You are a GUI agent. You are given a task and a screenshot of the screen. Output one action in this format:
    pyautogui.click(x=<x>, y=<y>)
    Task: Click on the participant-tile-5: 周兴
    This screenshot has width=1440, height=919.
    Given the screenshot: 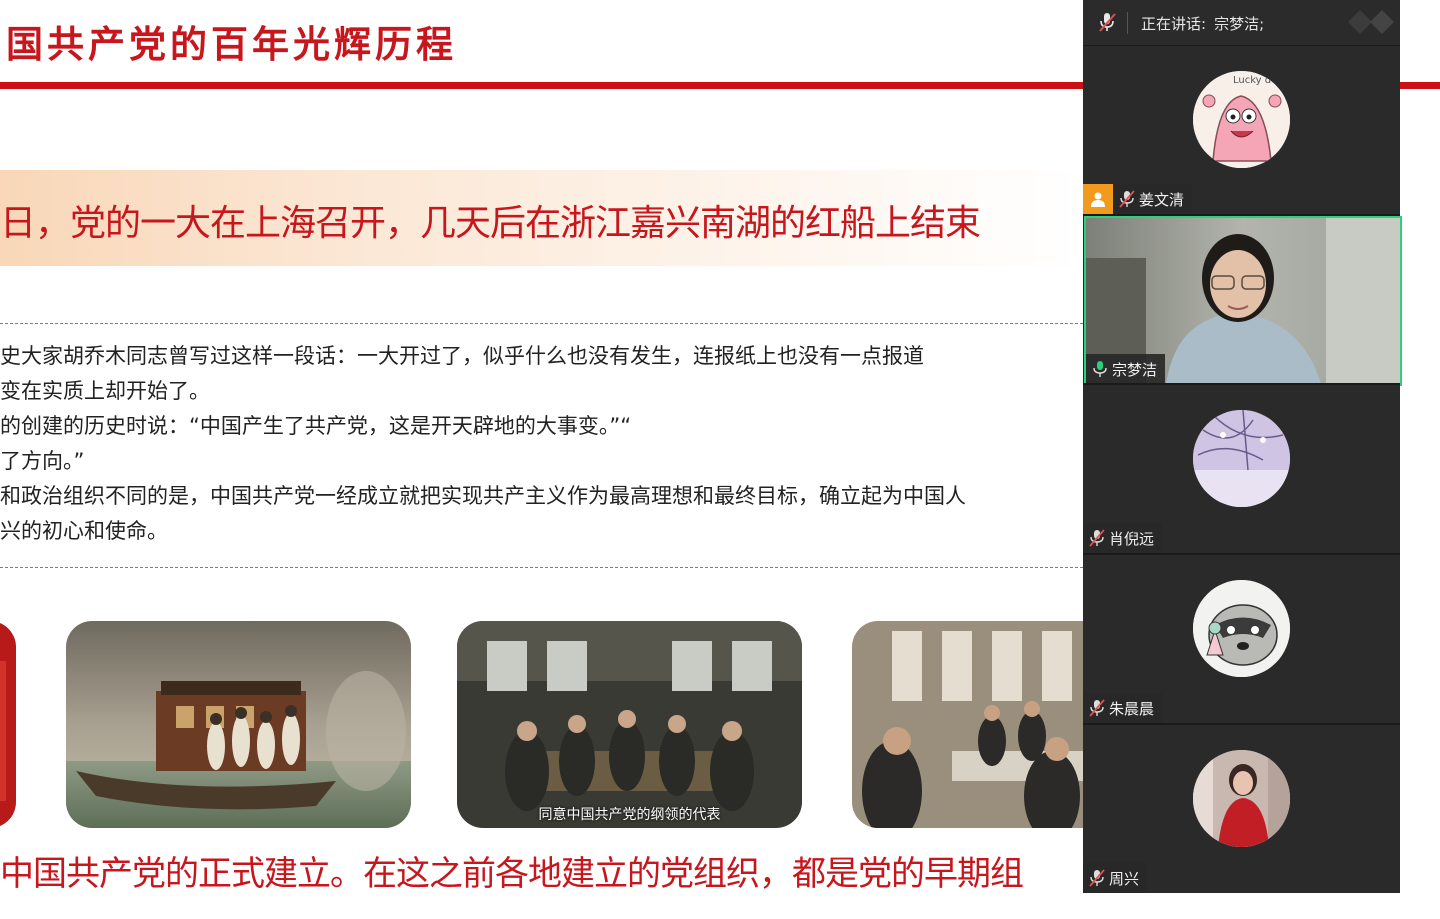 What is the action you would take?
    pyautogui.click(x=1241, y=809)
    